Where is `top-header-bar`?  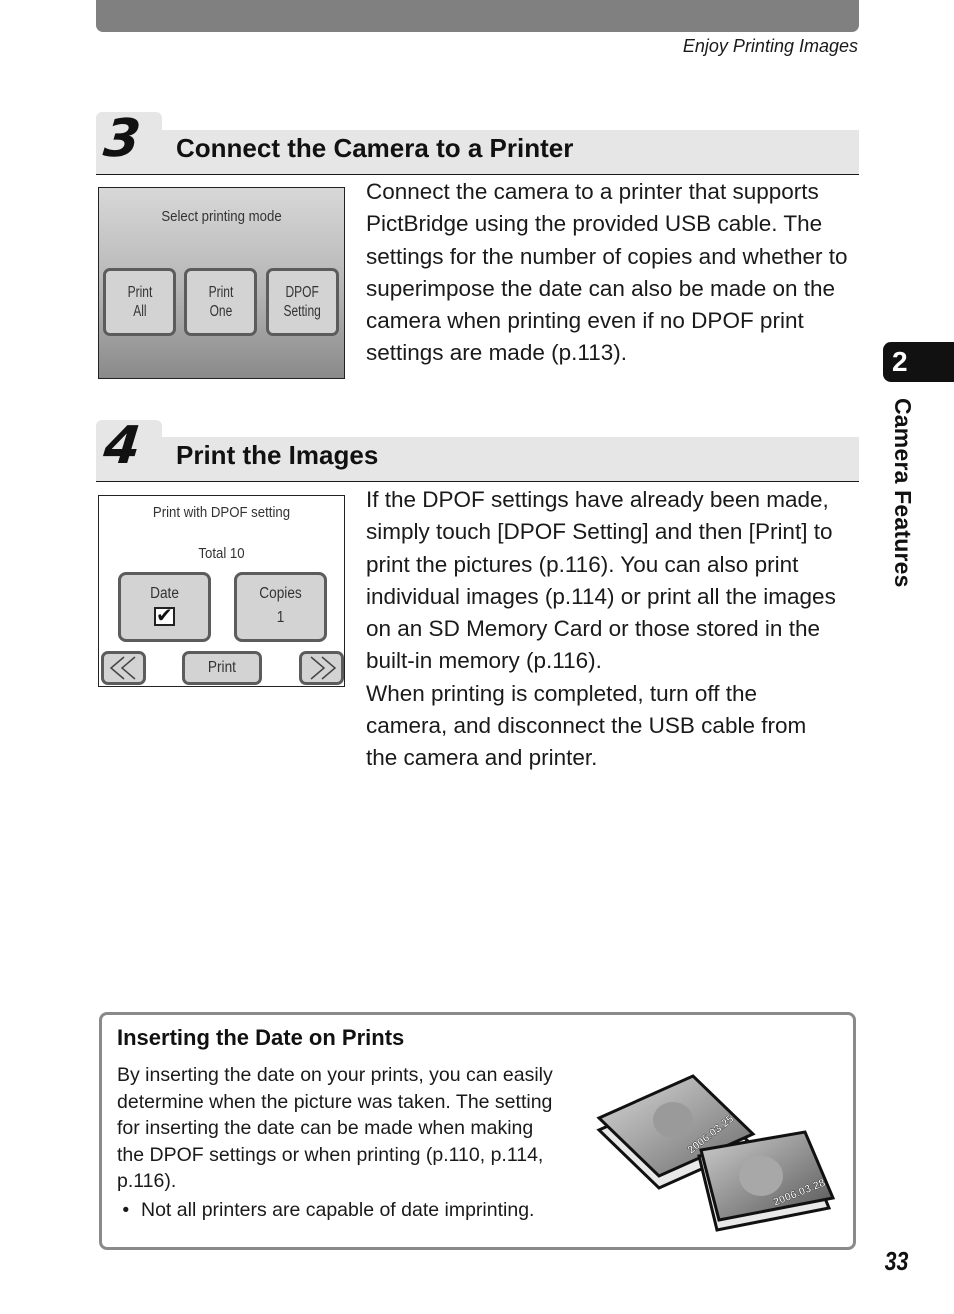
top-header-bar is located at coordinates (477, 16).